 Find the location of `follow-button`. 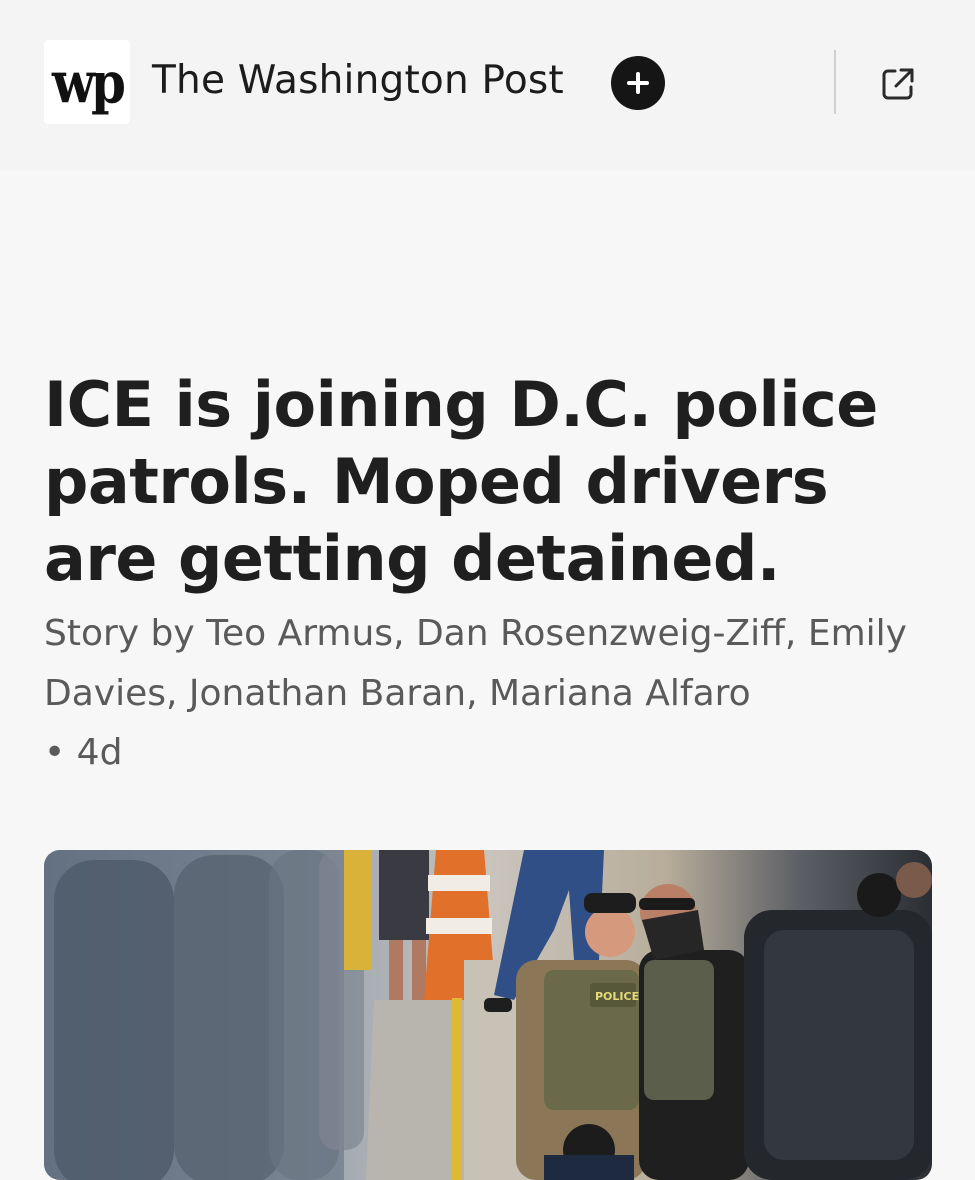

follow-button is located at coordinates (638, 83).